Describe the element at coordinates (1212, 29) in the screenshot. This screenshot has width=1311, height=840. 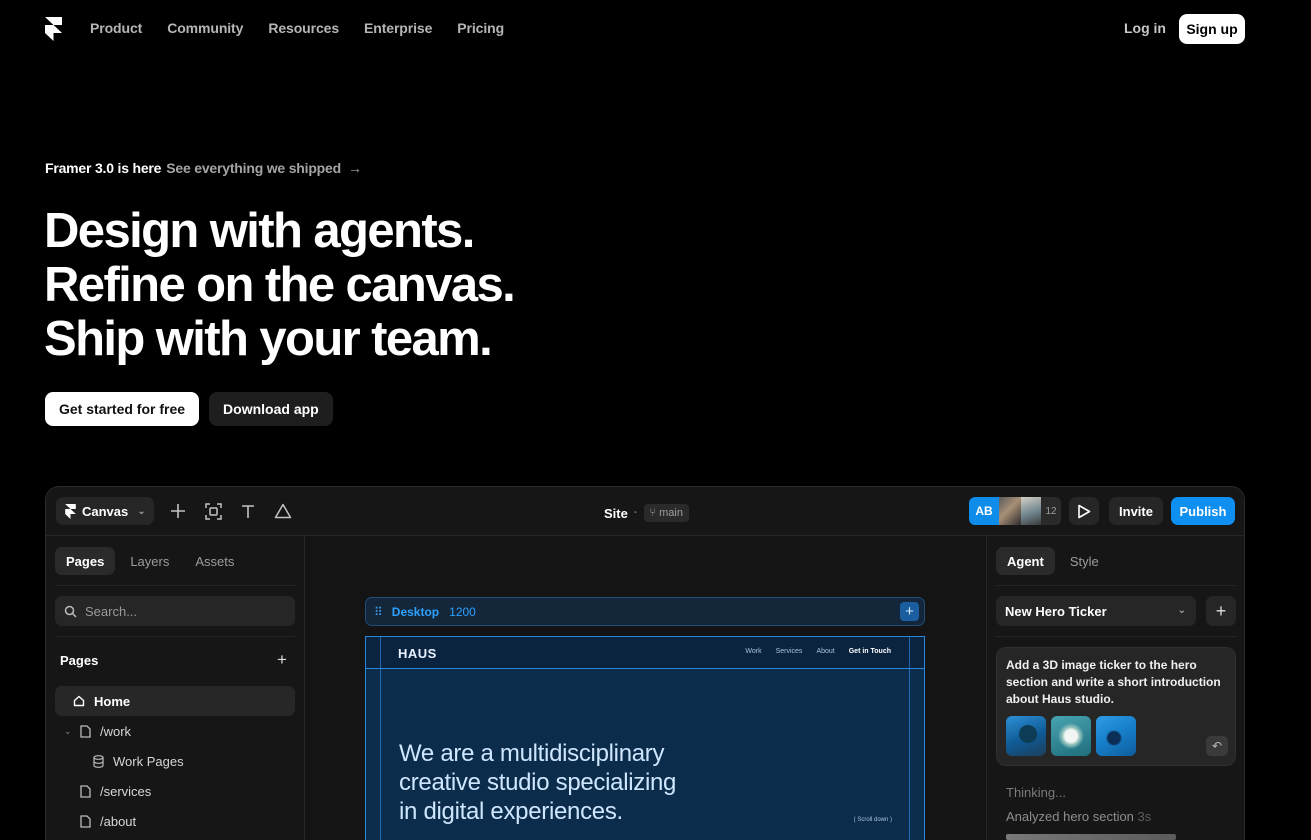
I see `signup-button: Sign up` at that location.